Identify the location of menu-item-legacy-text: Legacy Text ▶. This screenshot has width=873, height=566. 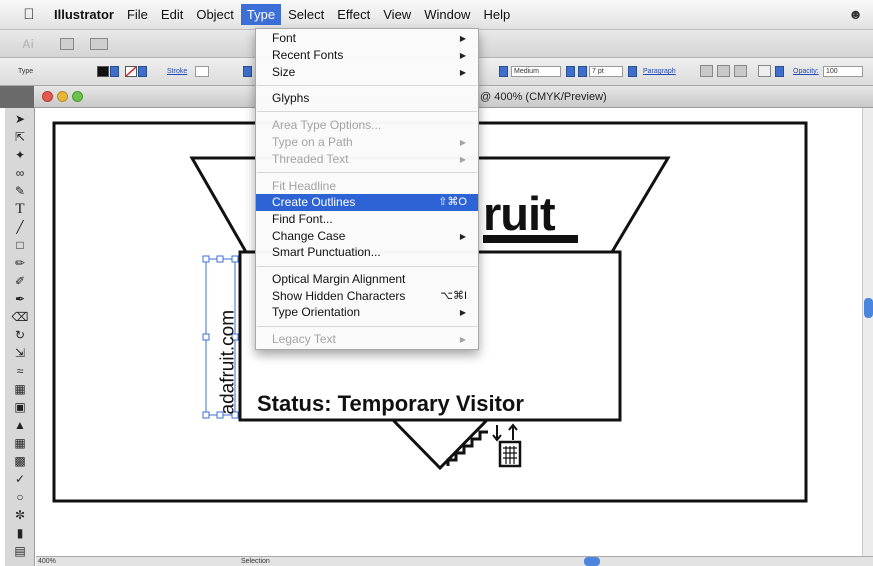
(367, 339).